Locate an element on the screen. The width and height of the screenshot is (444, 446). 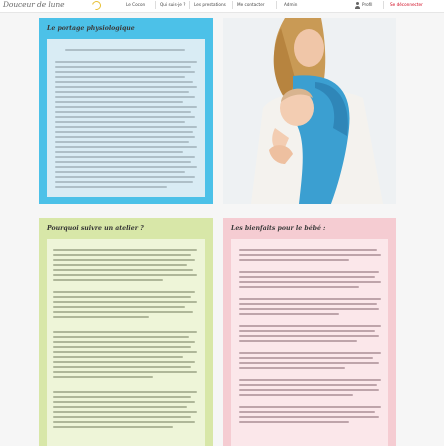
nav-le-cocon: Le Cocon is located at coordinates (135, 4).